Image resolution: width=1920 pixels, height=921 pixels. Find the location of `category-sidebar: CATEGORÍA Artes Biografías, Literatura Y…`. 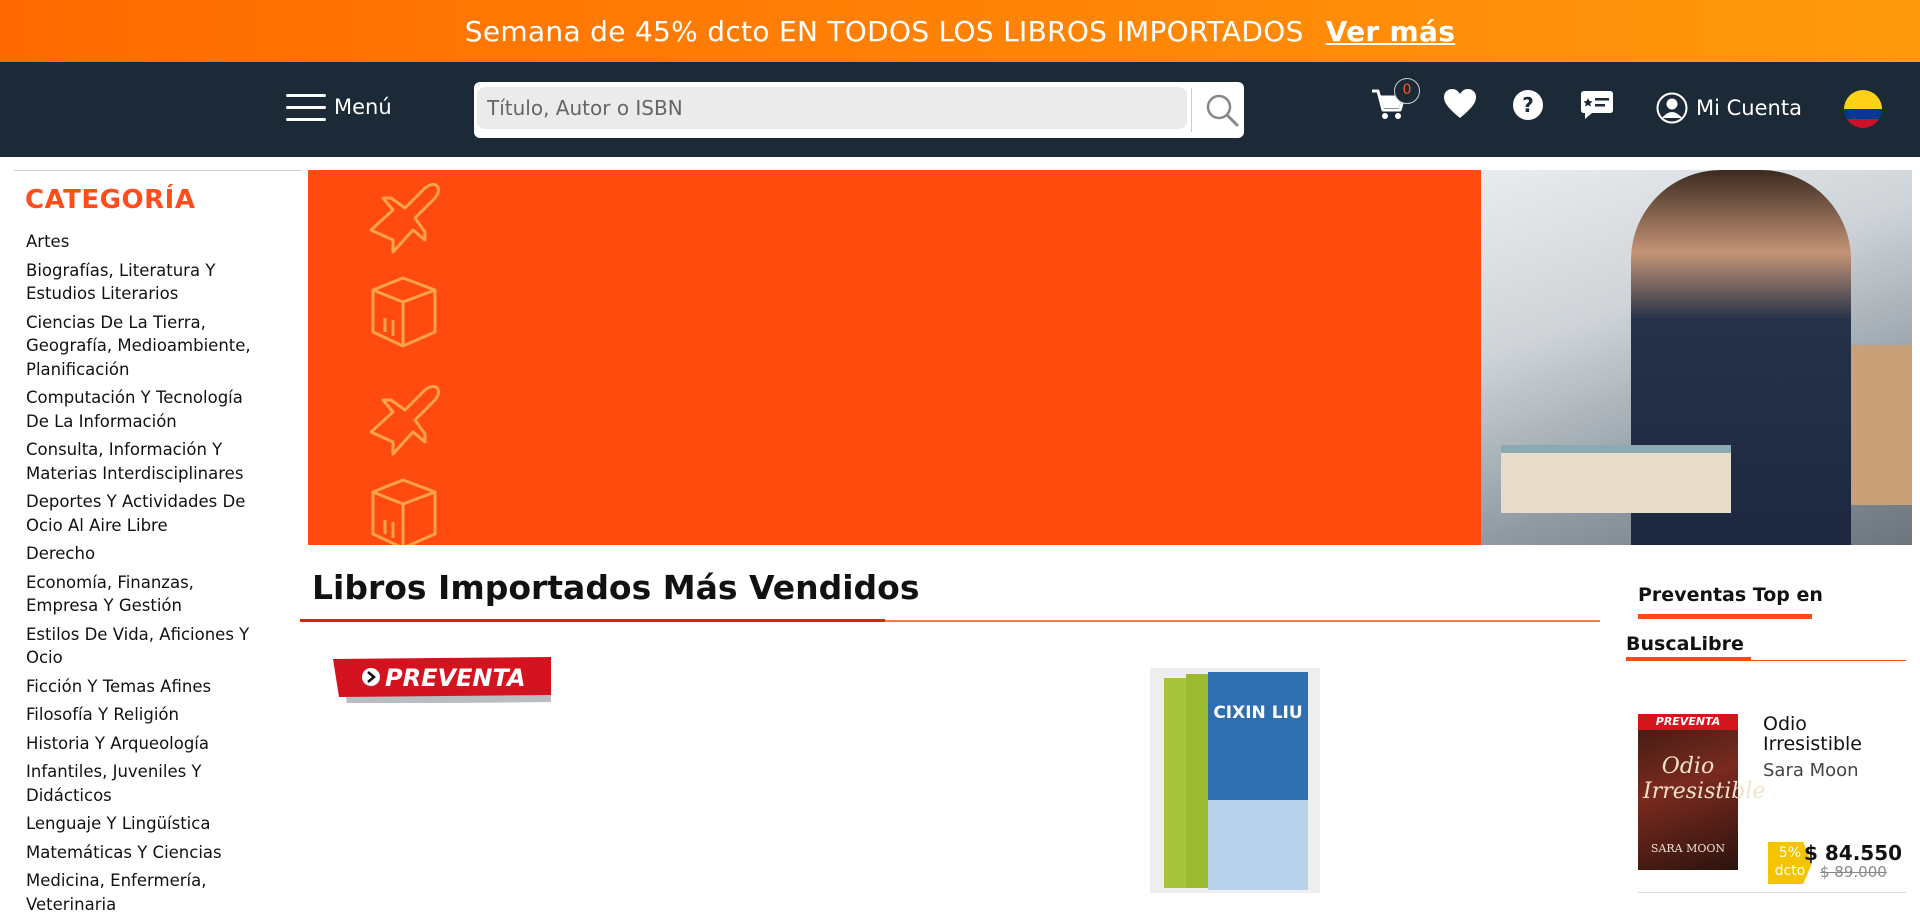

category-sidebar: CATEGORÍA Artes Biografías, Literatura Y… is located at coordinates (157, 545).